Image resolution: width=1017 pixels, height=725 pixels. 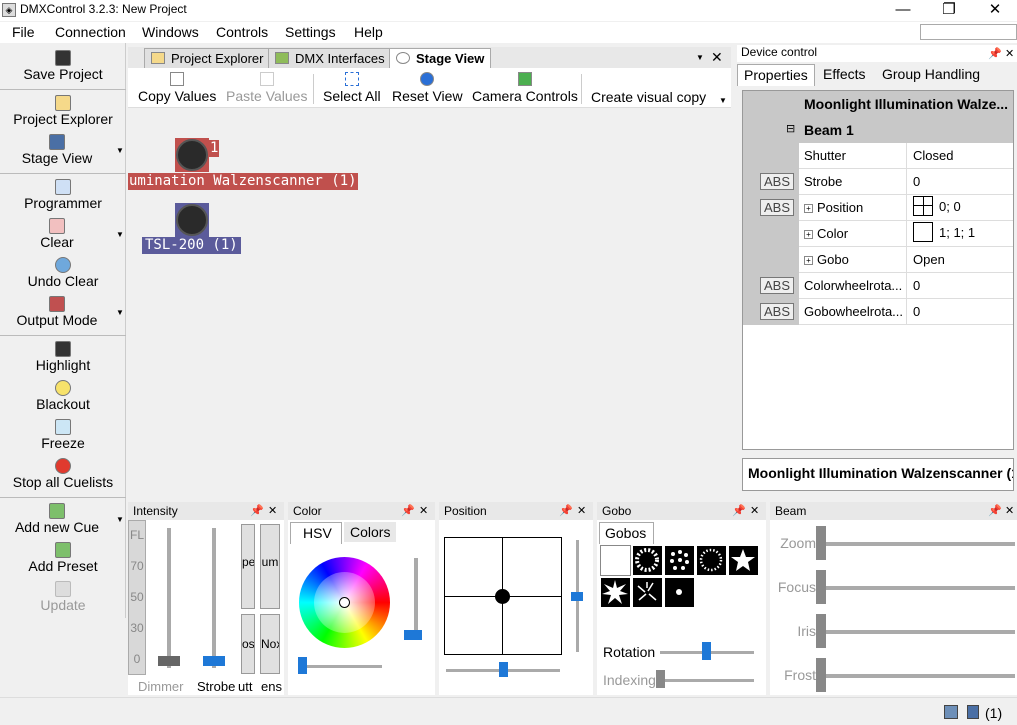 I want to click on create-visual-copy-button: Create visual copy, so click(x=648, y=97).